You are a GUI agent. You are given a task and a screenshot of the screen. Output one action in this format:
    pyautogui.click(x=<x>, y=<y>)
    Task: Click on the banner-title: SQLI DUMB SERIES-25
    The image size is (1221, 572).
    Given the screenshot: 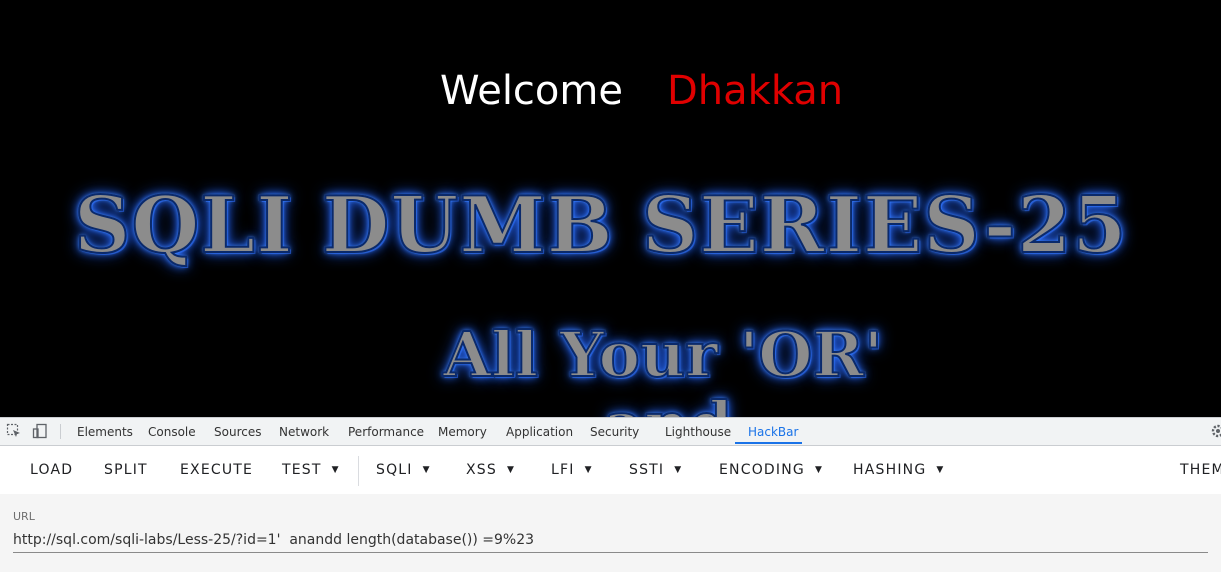 What is the action you would take?
    pyautogui.click(x=600, y=225)
    